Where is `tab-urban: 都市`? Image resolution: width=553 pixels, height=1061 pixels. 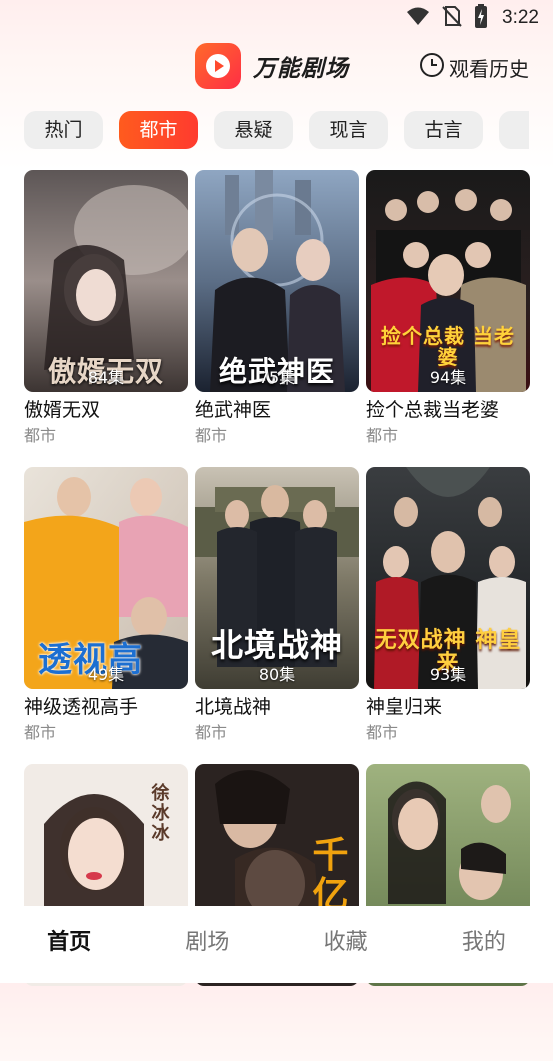
tab-urban: 都市 is located at coordinates (158, 130).